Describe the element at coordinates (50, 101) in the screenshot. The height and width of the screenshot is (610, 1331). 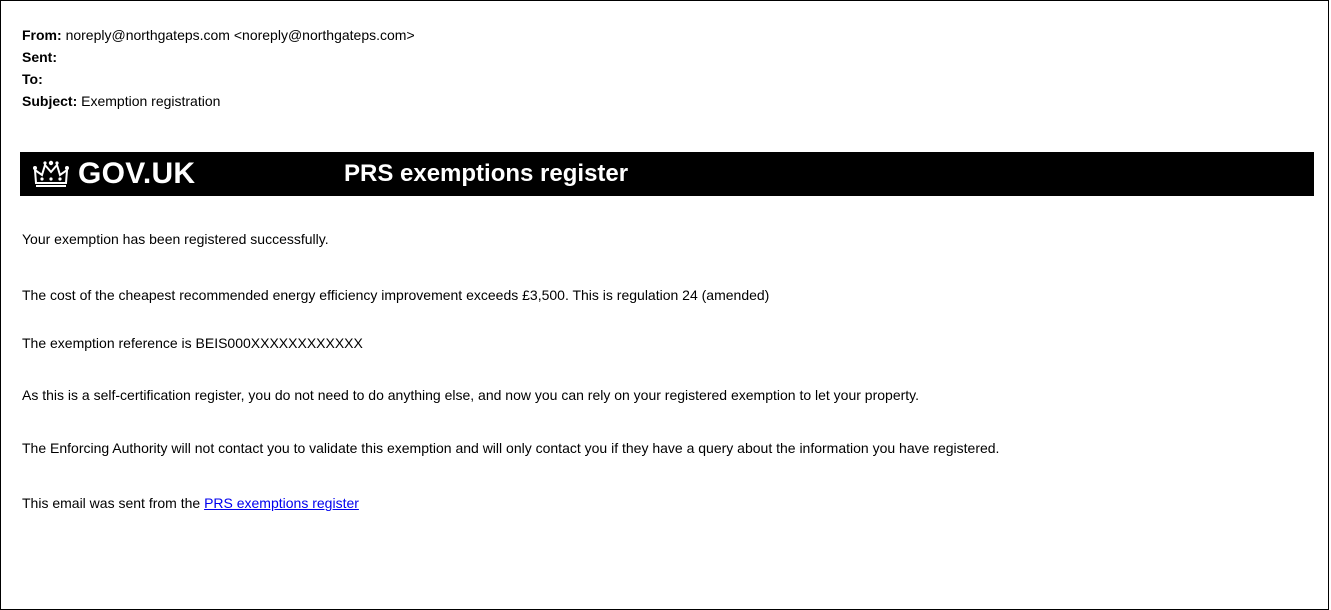
I see `subject-label: Subject:` at that location.